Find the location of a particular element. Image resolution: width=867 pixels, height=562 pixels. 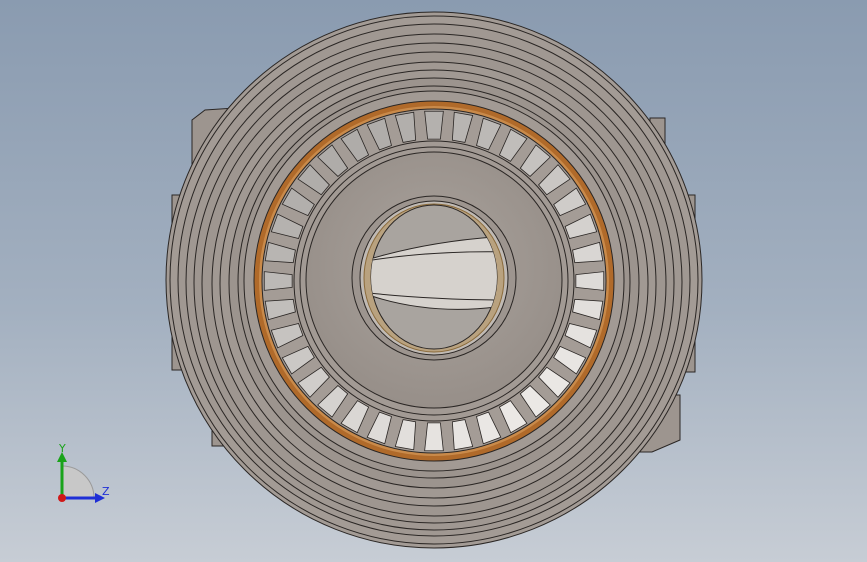

view-triad: Y Z is located at coordinates (85, 478).